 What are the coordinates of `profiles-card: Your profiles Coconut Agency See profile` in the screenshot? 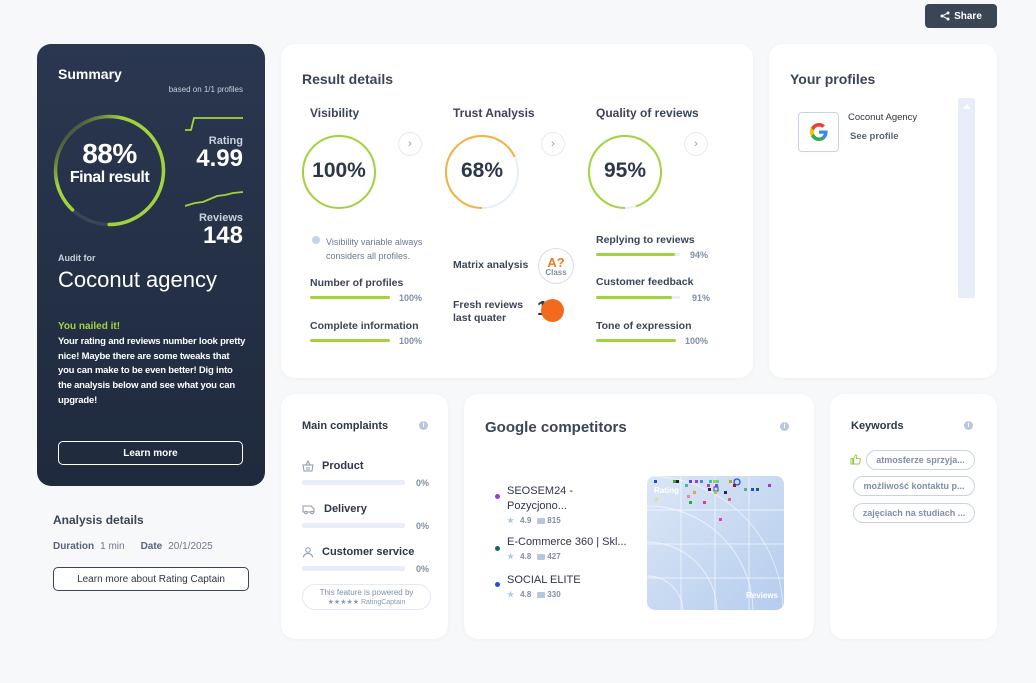 It's located at (883, 211).